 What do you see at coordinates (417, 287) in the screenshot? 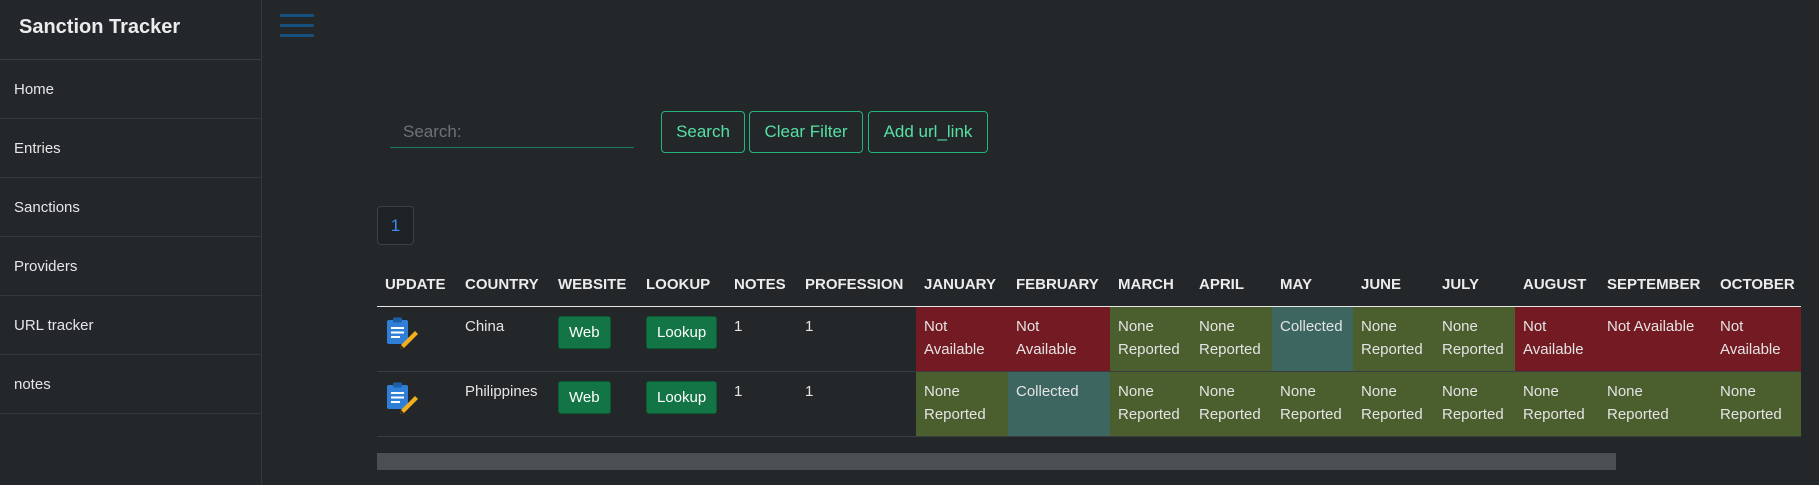
I see `header-update: UPDATE` at bounding box center [417, 287].